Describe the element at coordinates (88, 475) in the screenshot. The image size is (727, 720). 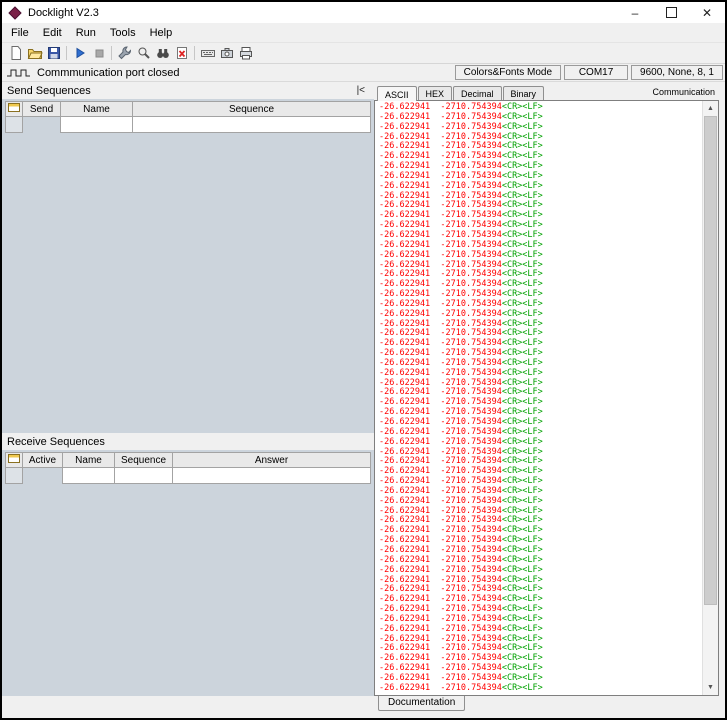
I see `receive-name-cell` at that location.